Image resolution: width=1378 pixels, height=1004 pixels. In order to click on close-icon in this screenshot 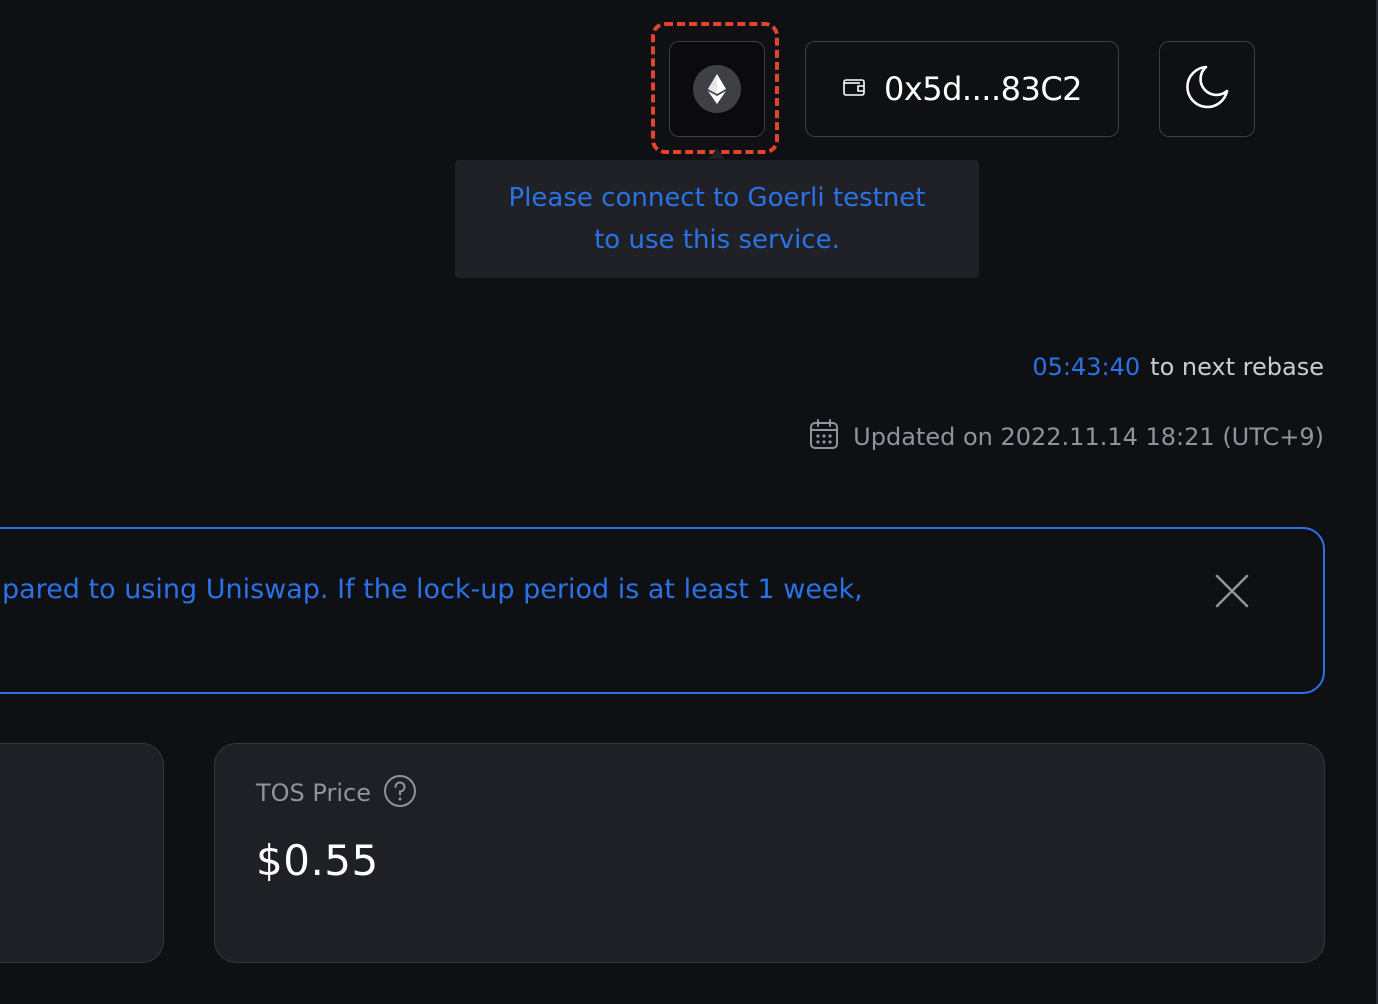, I will do `click(1232, 591)`.